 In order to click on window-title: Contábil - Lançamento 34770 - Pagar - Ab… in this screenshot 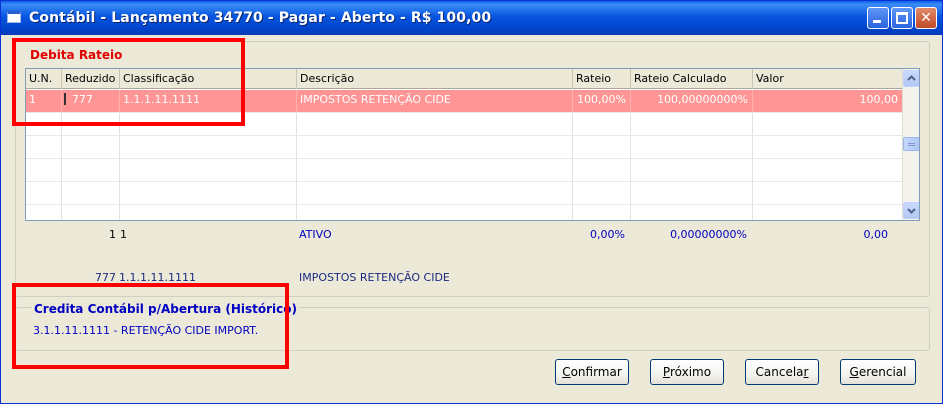, I will do `click(260, 18)`.